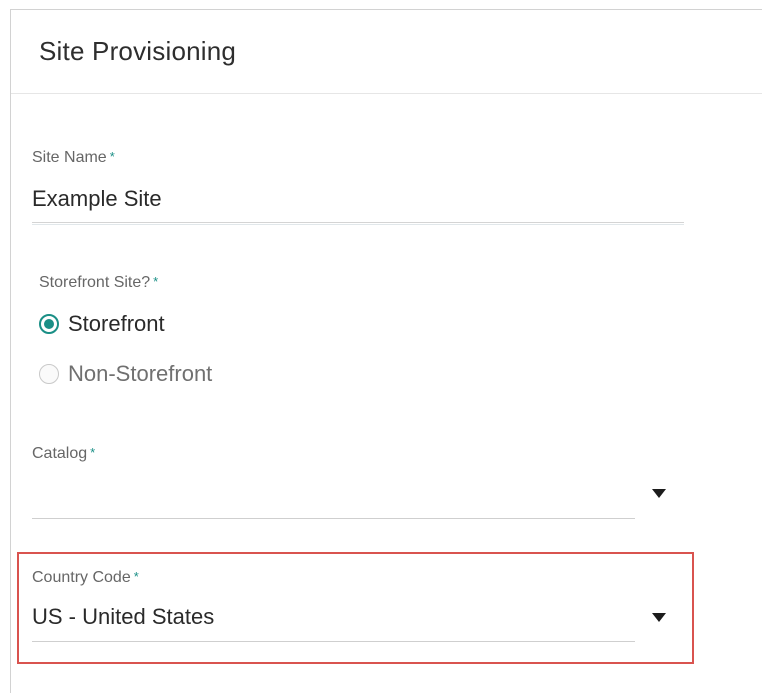 The image size is (762, 693). I want to click on catalog-underline, so click(333, 518).